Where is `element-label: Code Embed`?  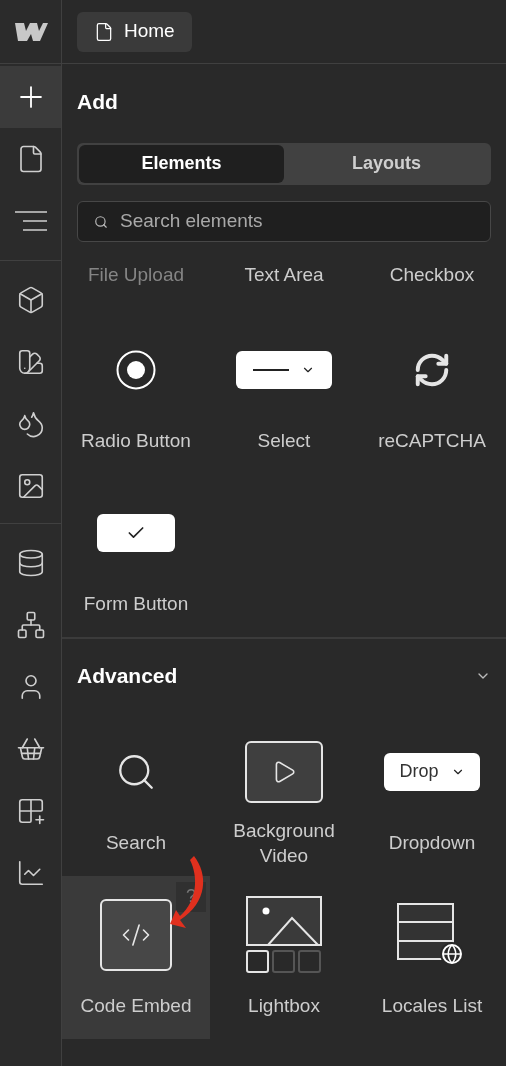 element-label: Code Embed is located at coordinates (136, 1006).